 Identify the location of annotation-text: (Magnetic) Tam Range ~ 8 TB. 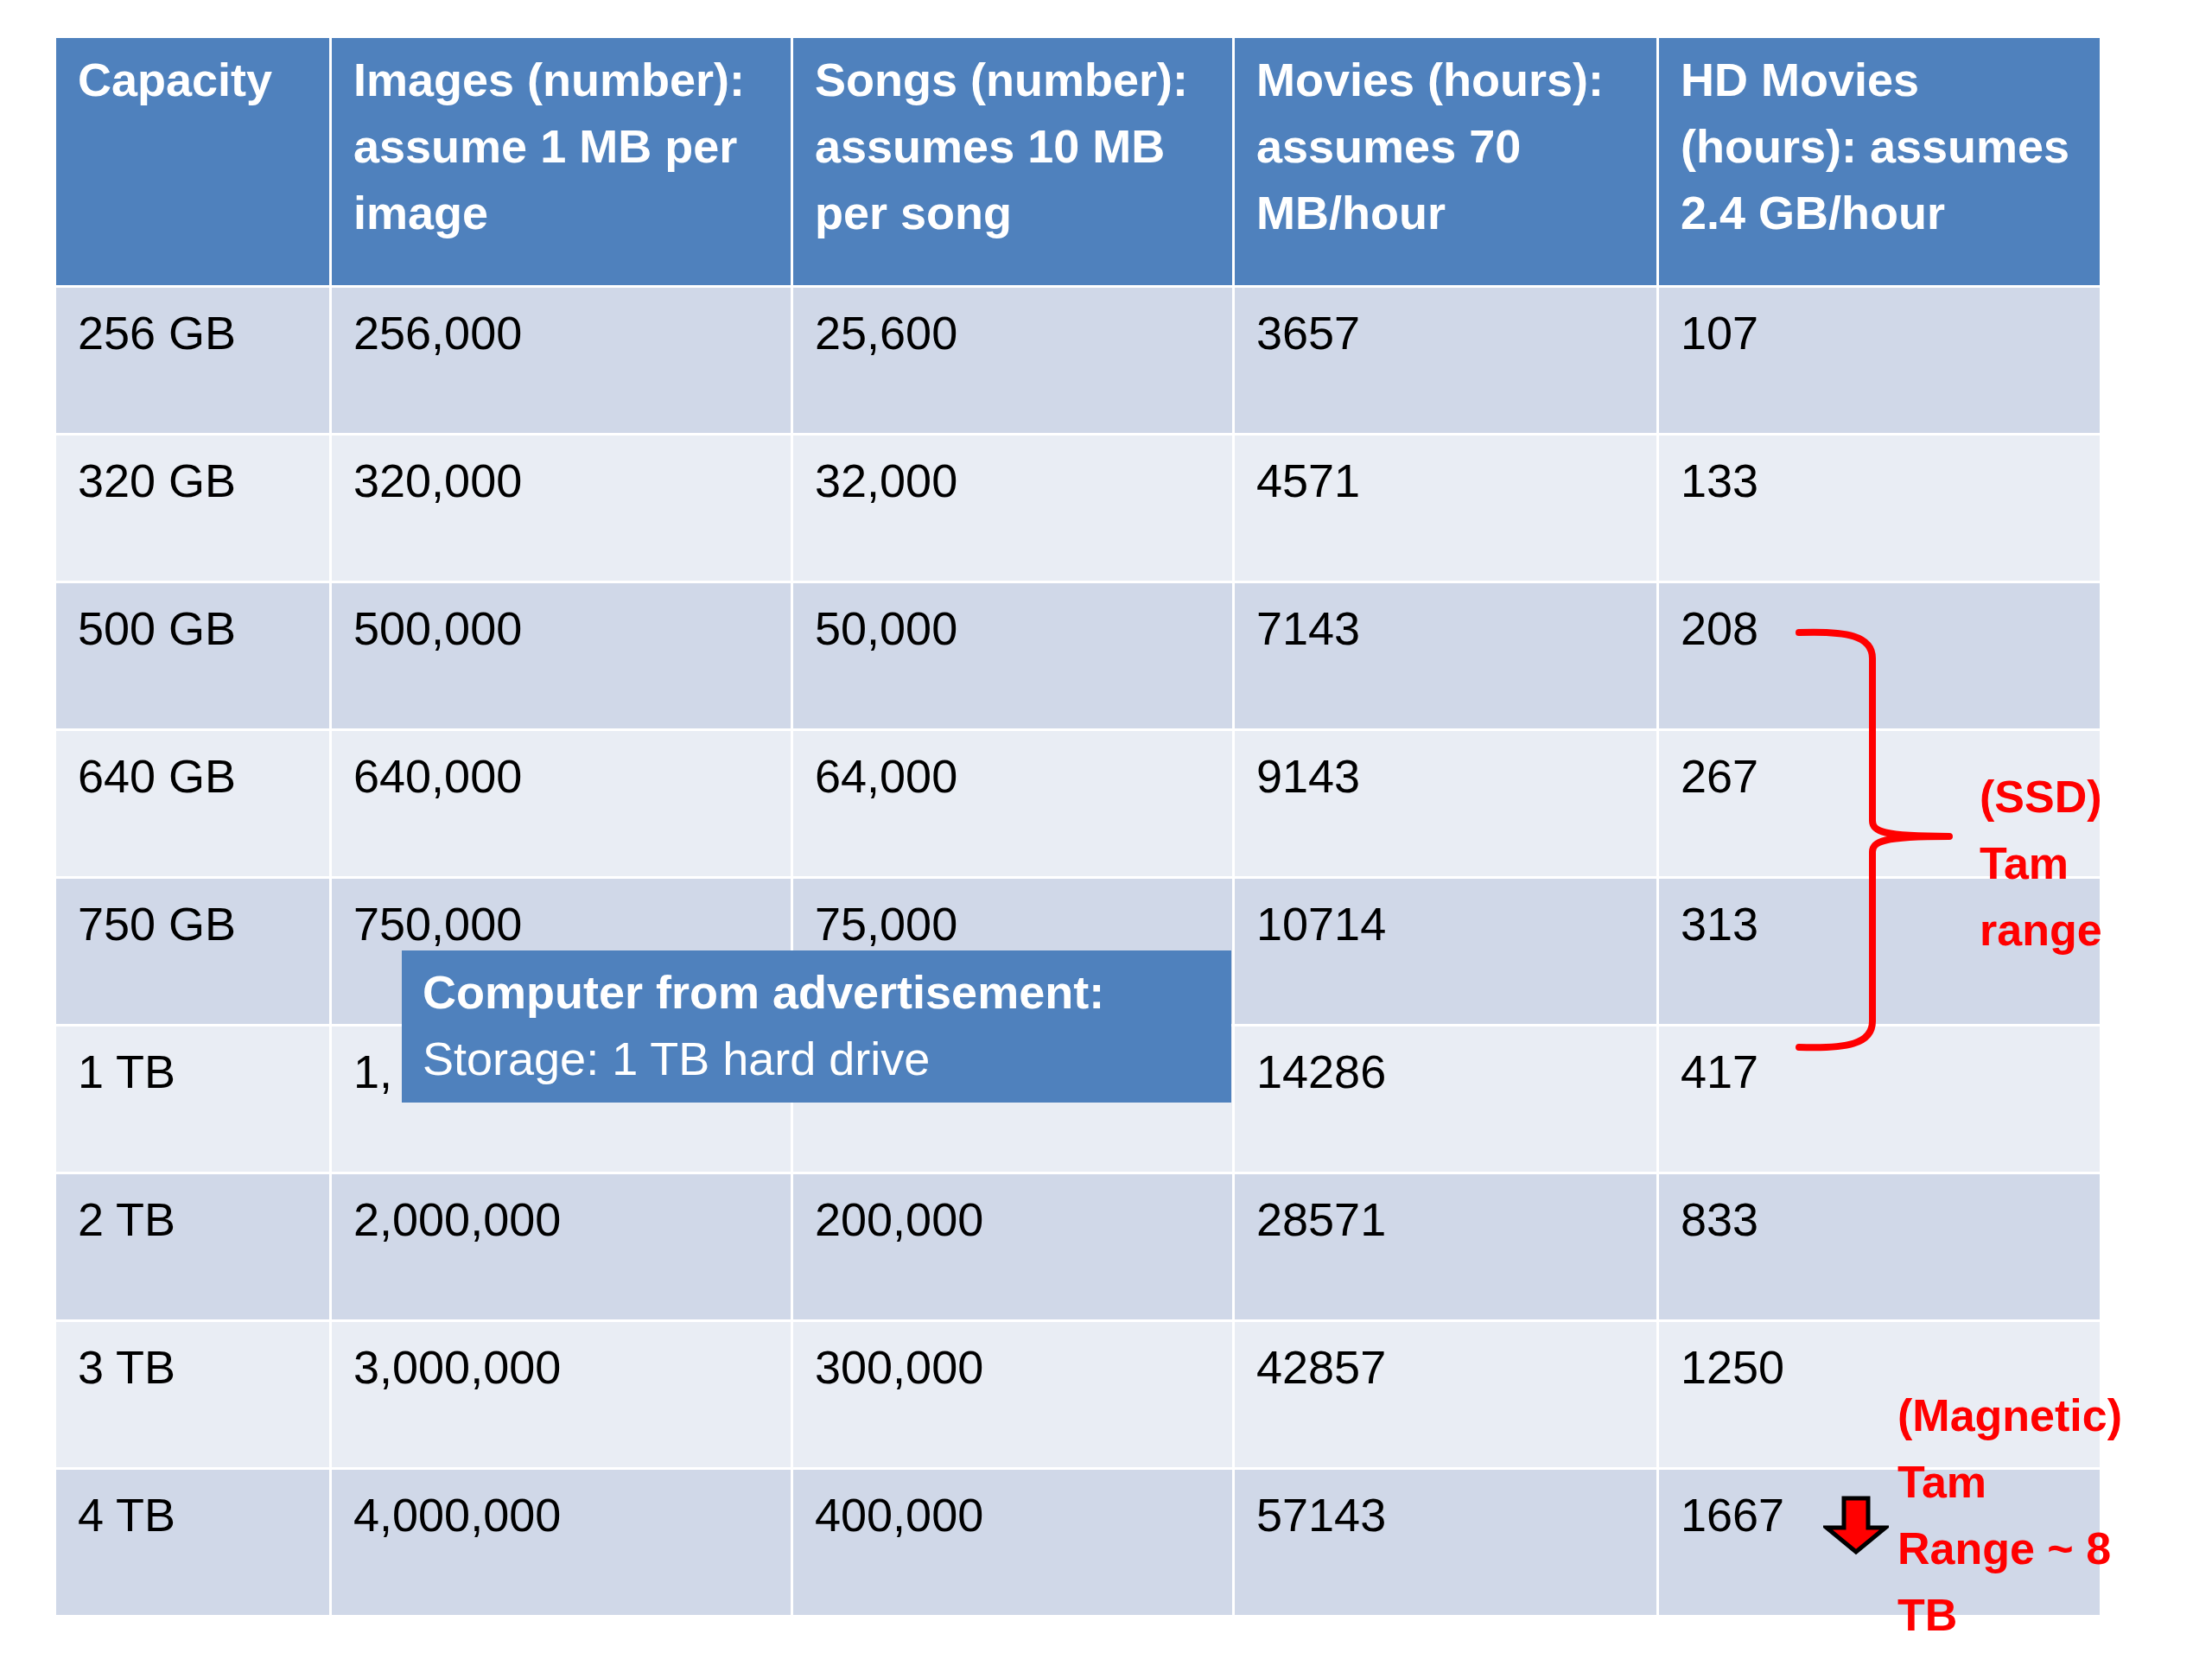
(2010, 1515).